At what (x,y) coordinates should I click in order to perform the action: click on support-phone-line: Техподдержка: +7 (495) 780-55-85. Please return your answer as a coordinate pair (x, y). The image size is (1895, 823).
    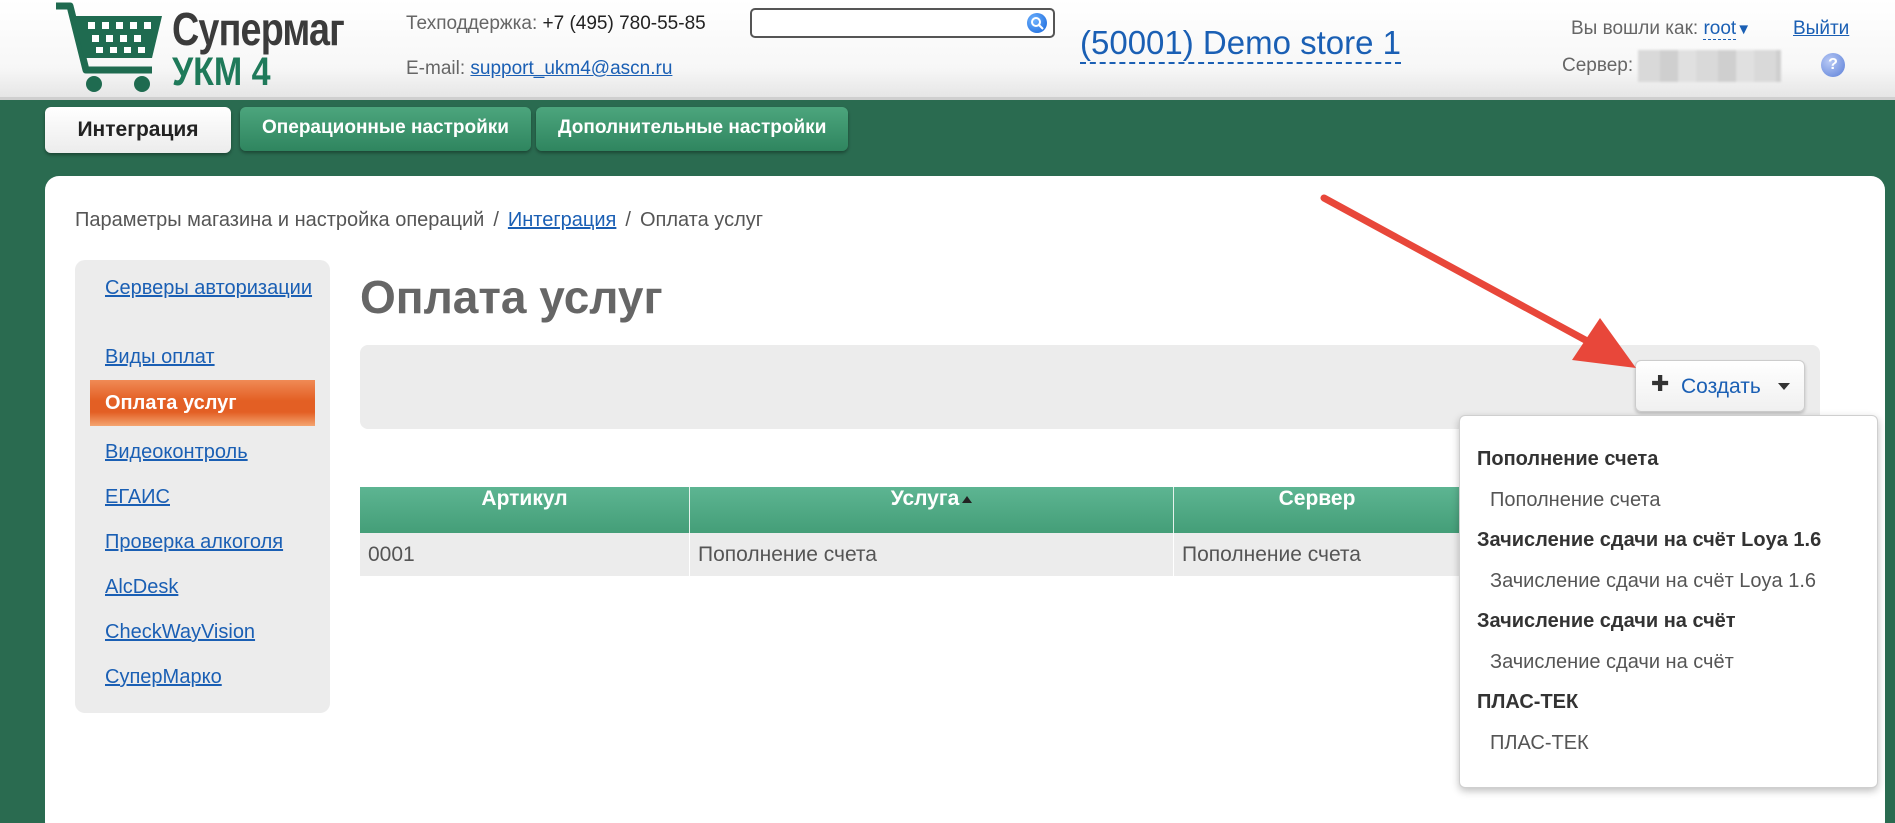
    Looking at the image, I should click on (556, 24).